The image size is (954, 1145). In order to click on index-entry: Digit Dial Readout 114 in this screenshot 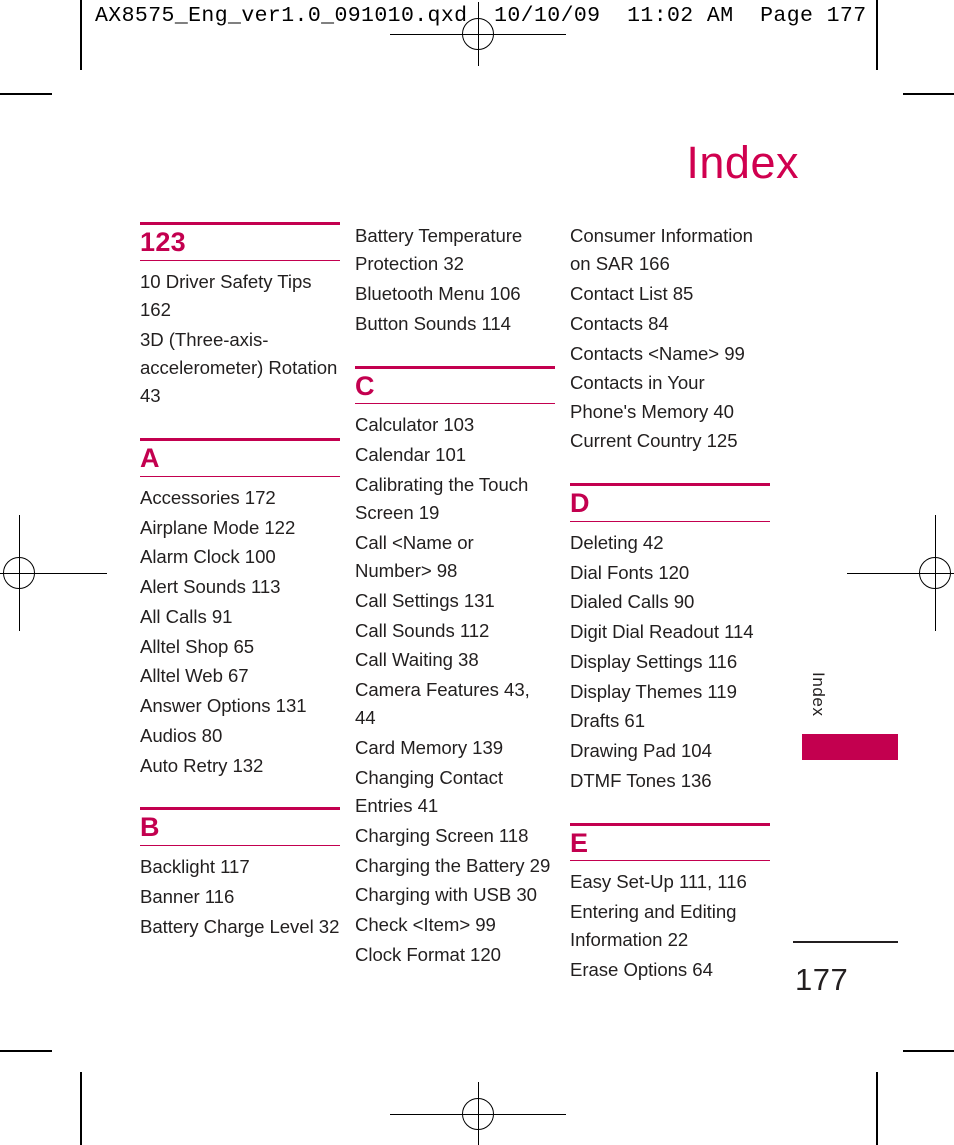, I will do `click(670, 632)`.